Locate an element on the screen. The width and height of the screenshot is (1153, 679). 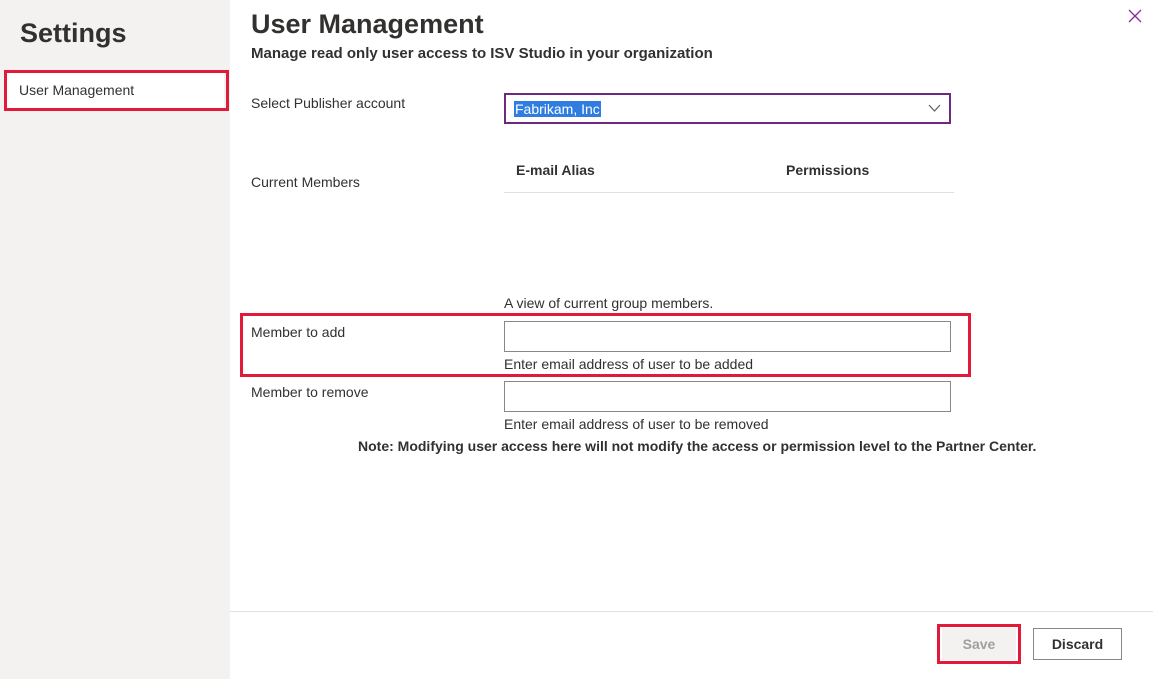
member-to-remove-input is located at coordinates (727, 396).